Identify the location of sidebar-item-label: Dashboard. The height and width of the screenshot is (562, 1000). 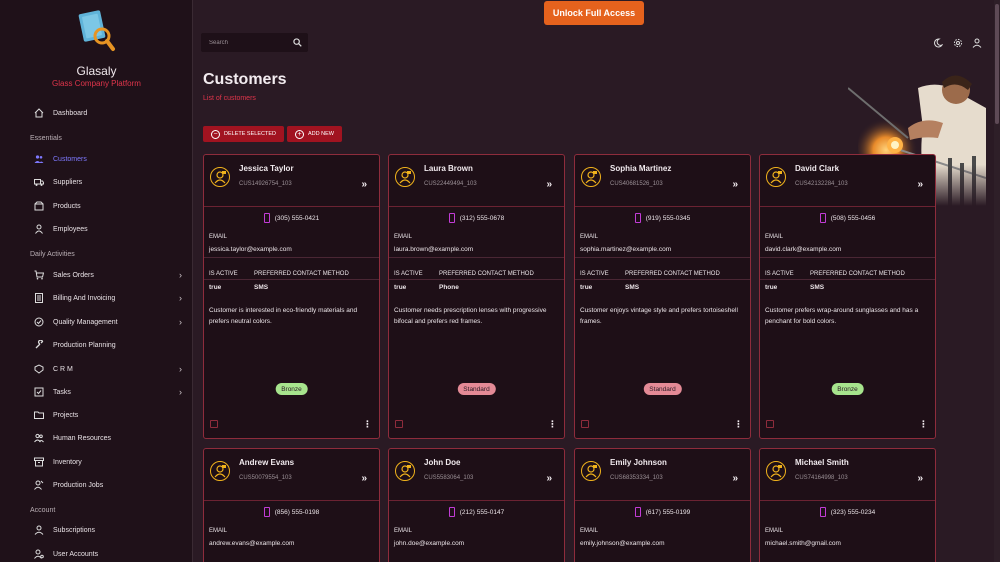
(70, 113).